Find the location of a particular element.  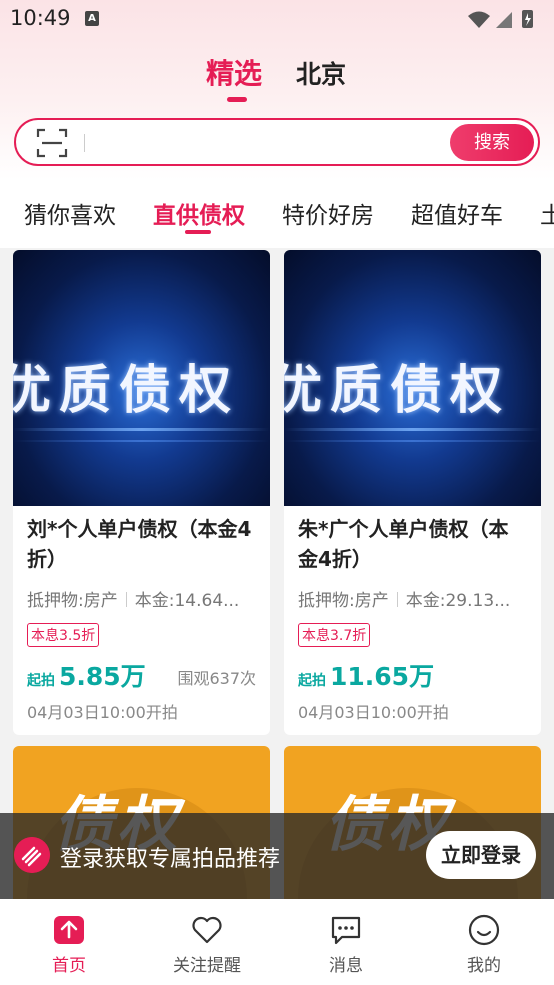

card-title: 朱*广个人单户债权（本金4折） is located at coordinates (403, 544).